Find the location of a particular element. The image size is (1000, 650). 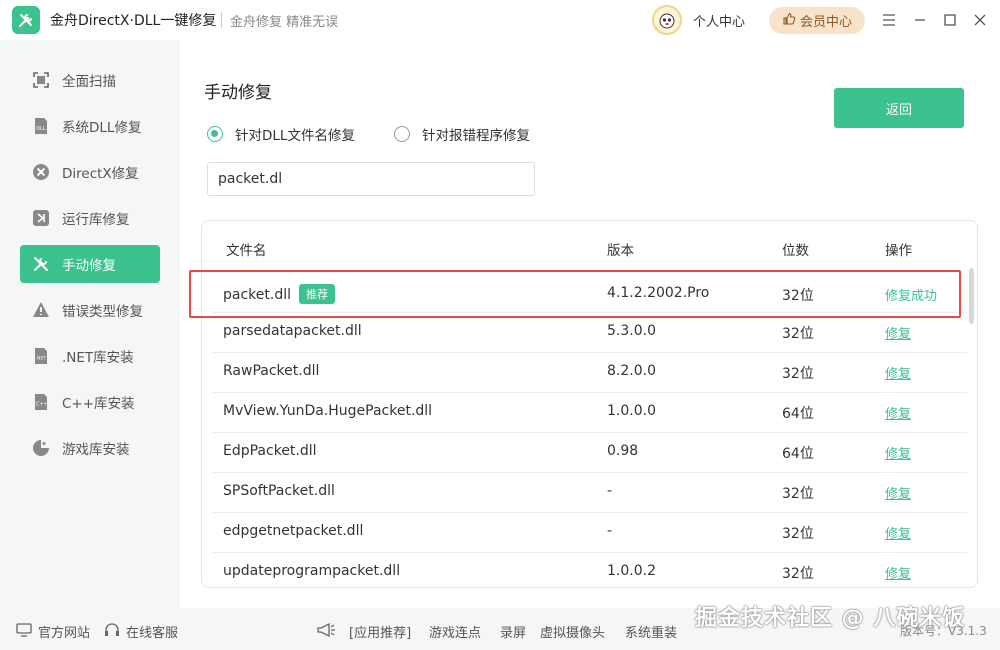

sidebar-item-runtime: 运行库修复 is located at coordinates (90, 218).